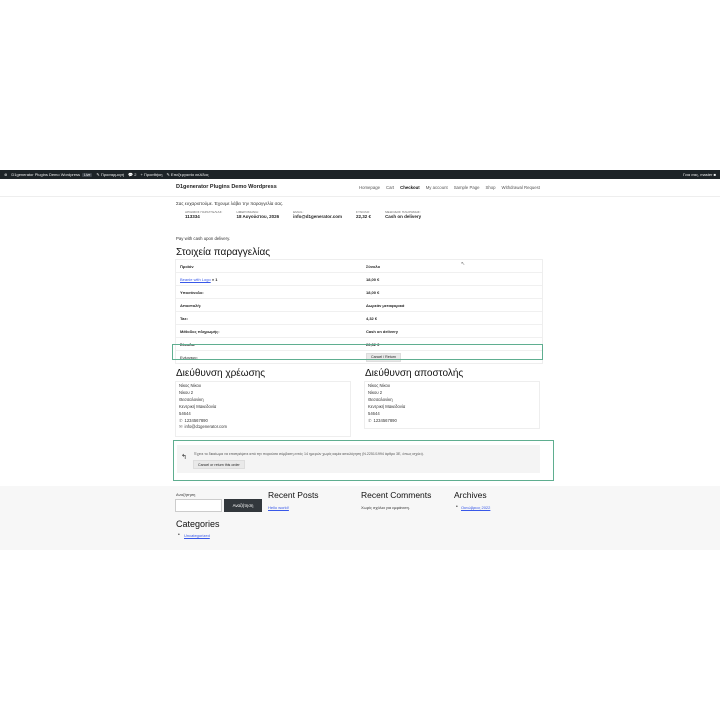 This screenshot has height=720, width=720. What do you see at coordinates (372, 318) in the screenshot?
I see `row-value: 4,32 €` at bounding box center [372, 318].